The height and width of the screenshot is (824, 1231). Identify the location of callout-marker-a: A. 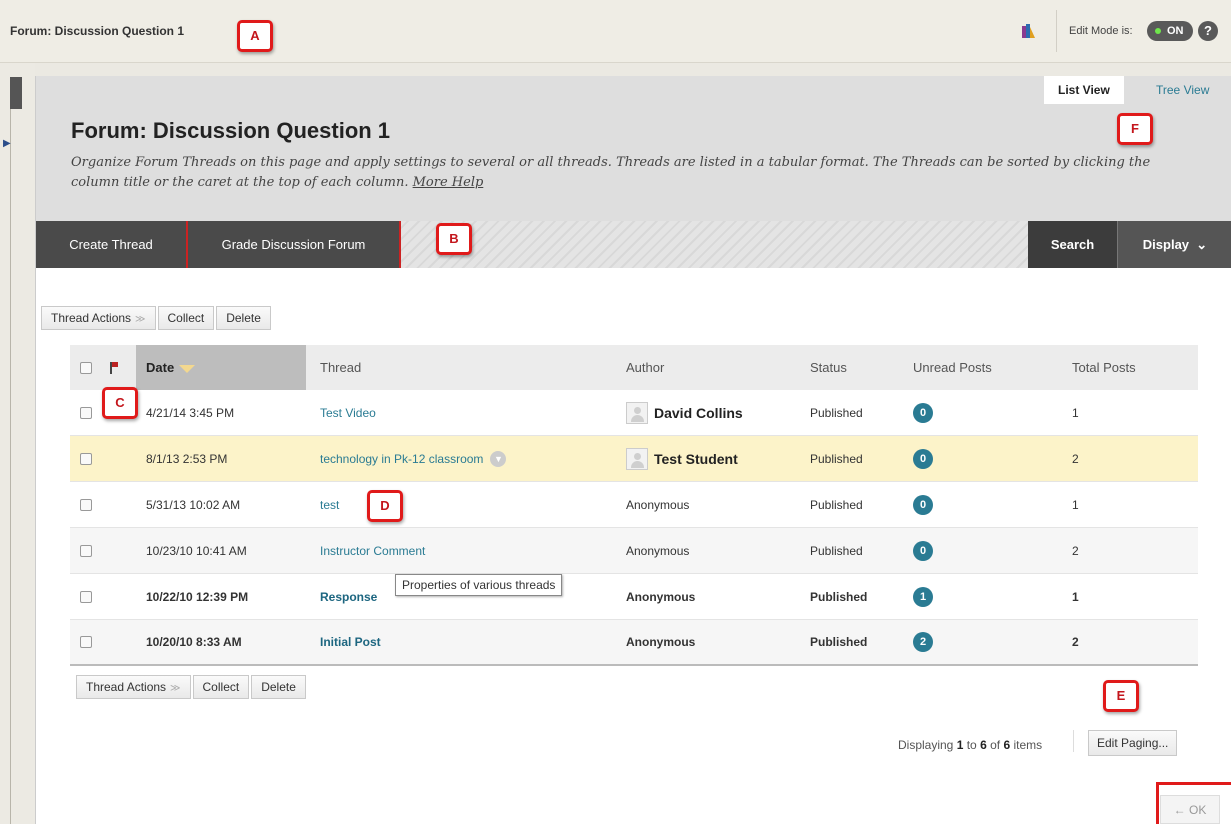
(255, 36).